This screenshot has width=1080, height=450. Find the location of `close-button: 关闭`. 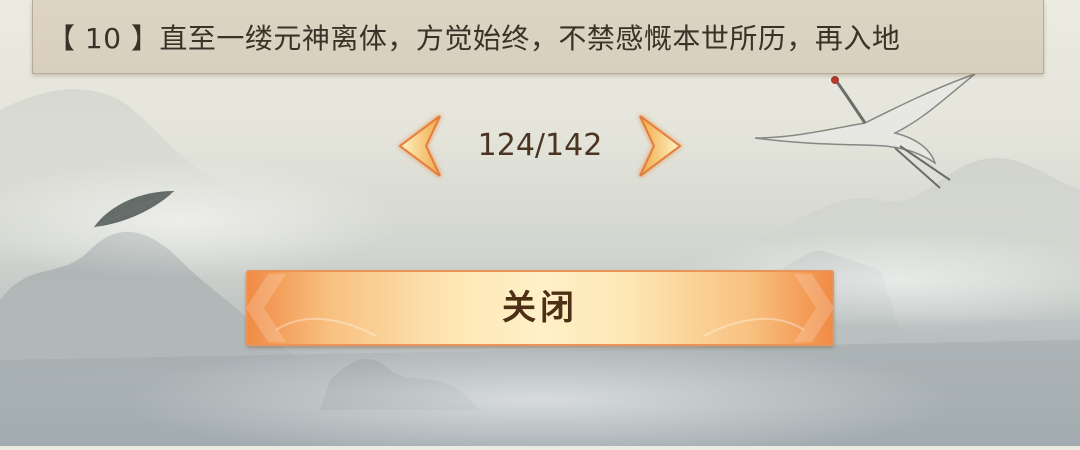

close-button: 关闭 is located at coordinates (540, 308).